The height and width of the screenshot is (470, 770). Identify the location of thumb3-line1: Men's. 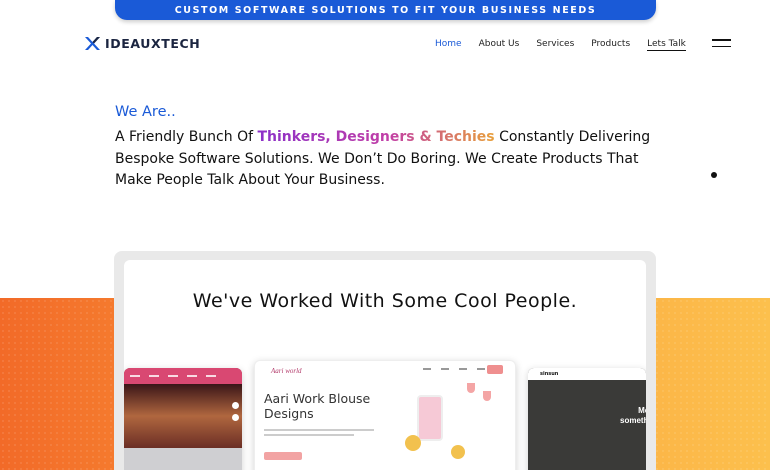
(642, 410).